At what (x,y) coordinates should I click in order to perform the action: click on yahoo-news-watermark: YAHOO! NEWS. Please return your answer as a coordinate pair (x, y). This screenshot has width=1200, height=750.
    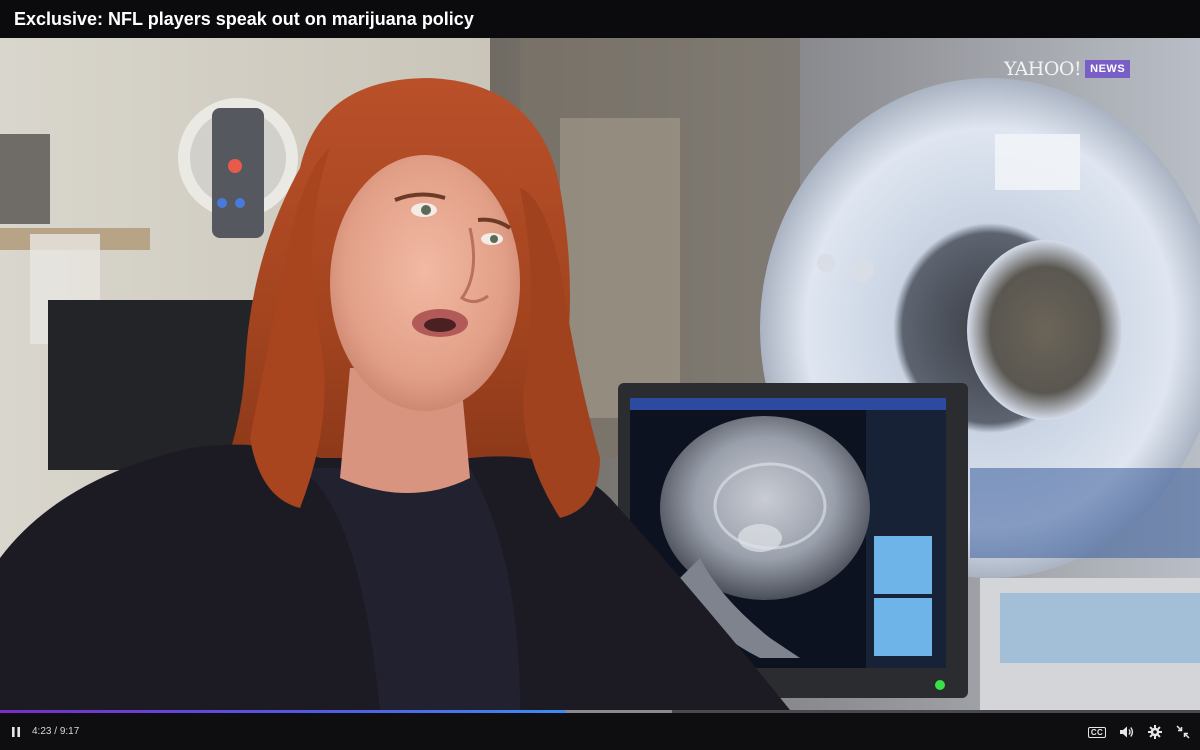
    Looking at the image, I should click on (1067, 69).